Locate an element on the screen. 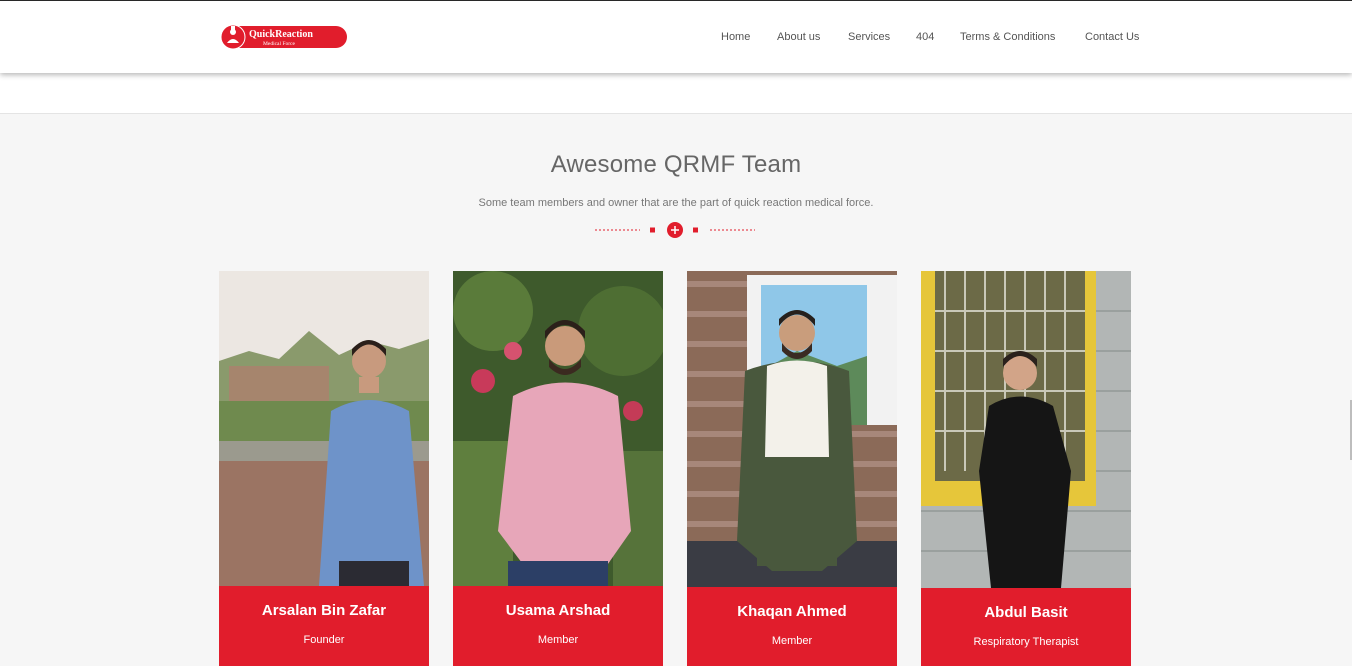  header-spacer-band is located at coordinates (676, 93).